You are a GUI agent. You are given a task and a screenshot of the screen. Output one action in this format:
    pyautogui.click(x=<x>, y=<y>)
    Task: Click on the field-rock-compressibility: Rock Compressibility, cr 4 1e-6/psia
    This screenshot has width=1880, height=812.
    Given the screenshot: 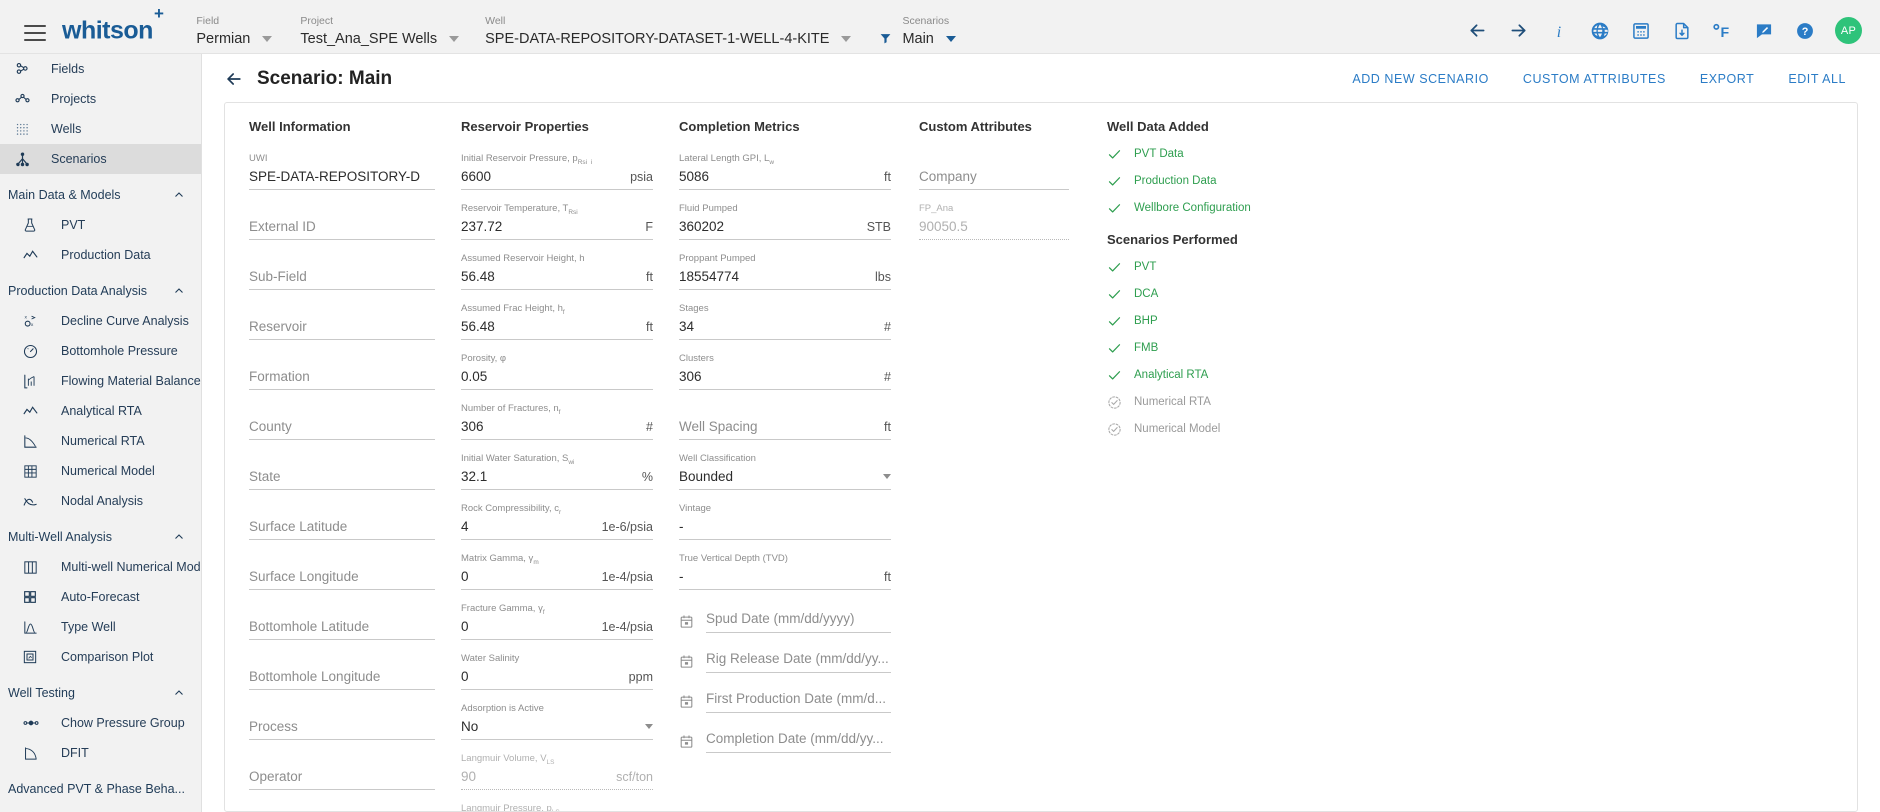 What is the action you would take?
    pyautogui.click(x=557, y=518)
    